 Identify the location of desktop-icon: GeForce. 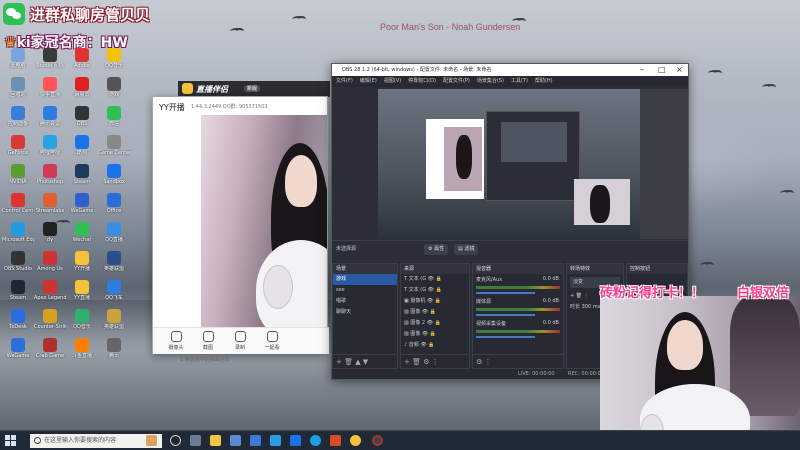
(18, 145).